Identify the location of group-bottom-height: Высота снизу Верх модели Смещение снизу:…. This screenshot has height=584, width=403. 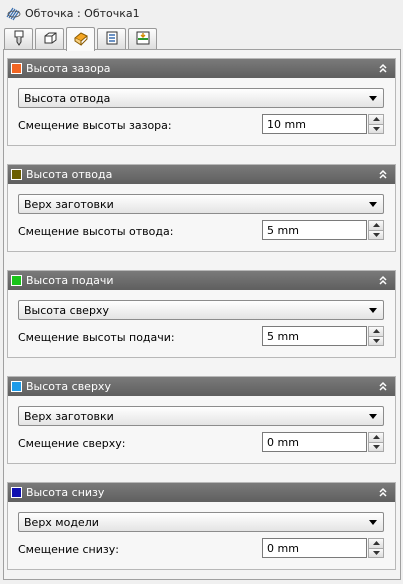
(201, 526).